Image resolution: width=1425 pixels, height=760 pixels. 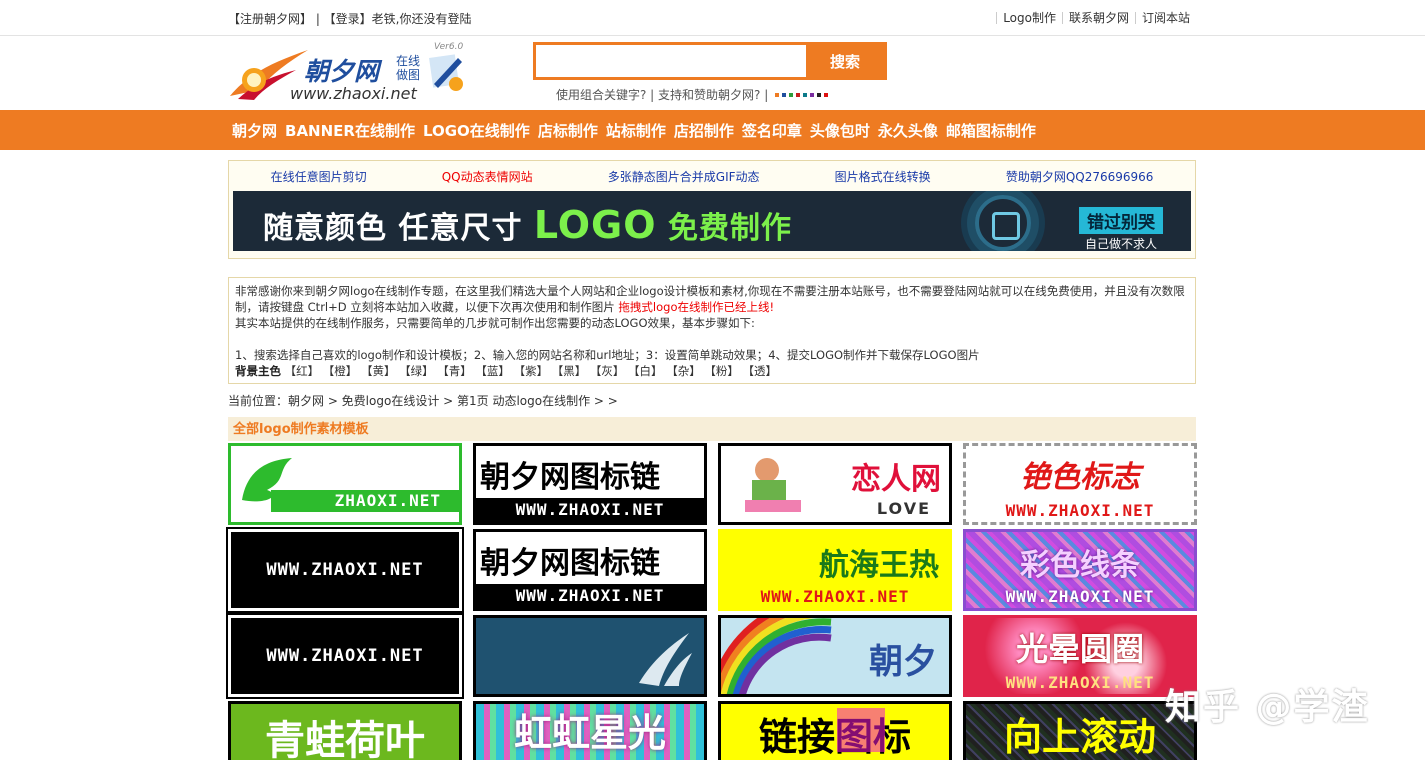 I want to click on logo-template-tile: 航海王热 WWW.ZHAOXI.NET, so click(x=835, y=570).